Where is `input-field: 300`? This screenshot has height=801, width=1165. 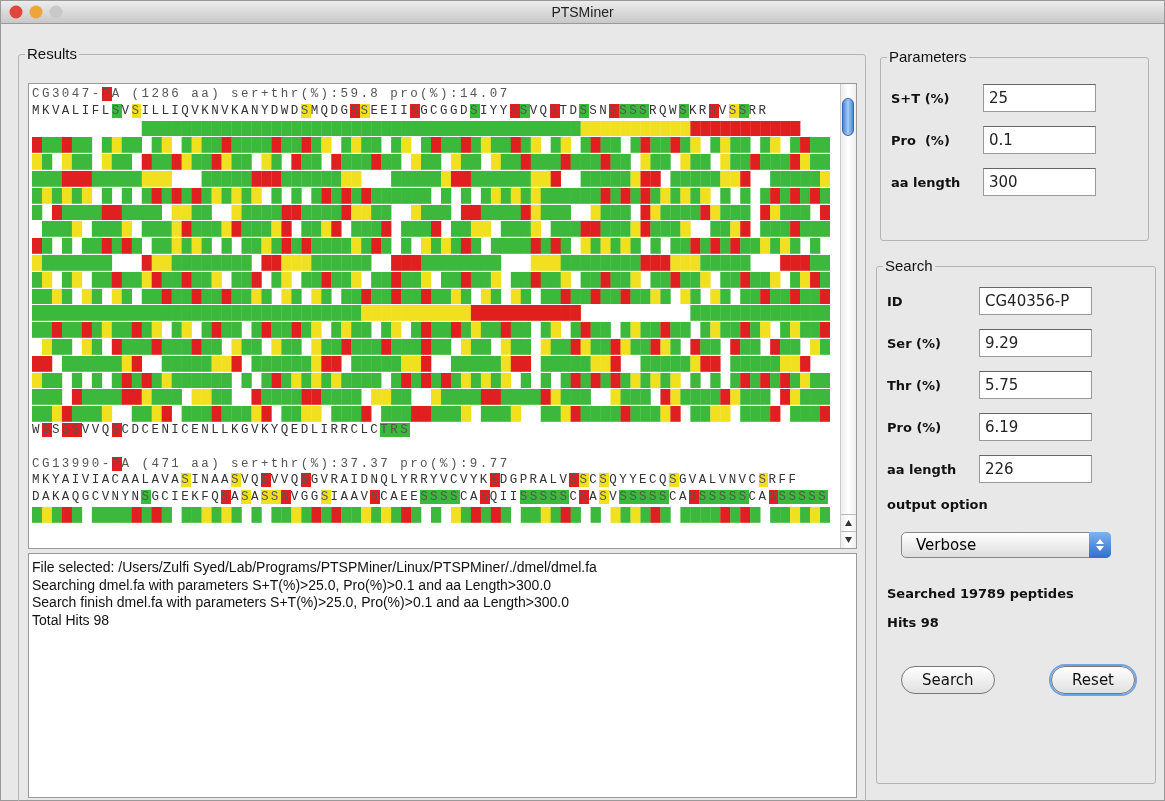
input-field: 300 is located at coordinates (1039, 182).